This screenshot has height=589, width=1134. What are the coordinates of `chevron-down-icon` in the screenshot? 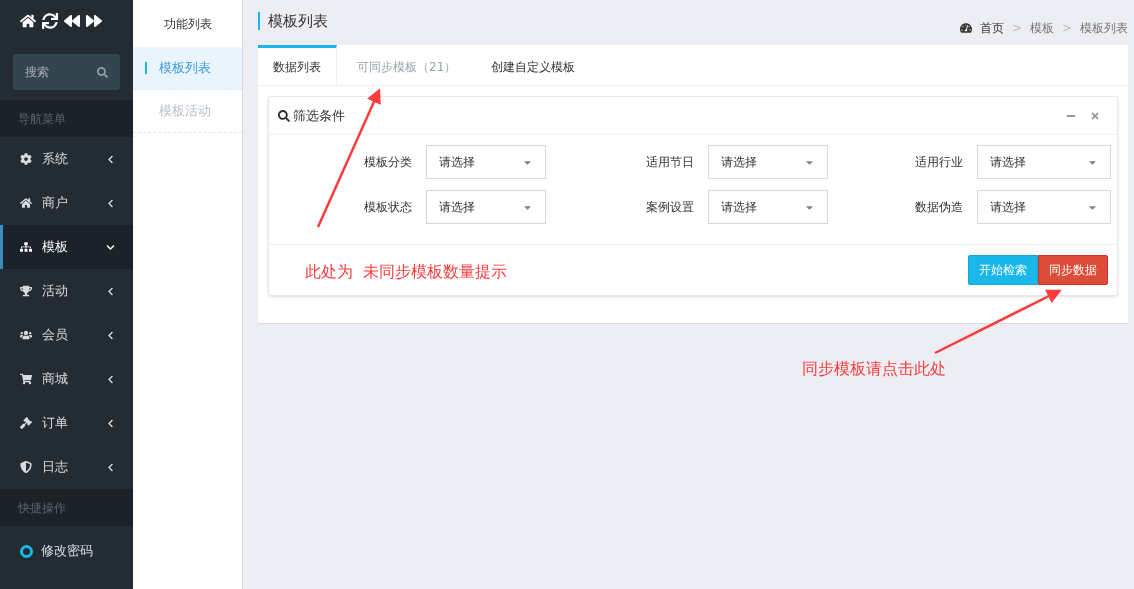 It's located at (110, 247).